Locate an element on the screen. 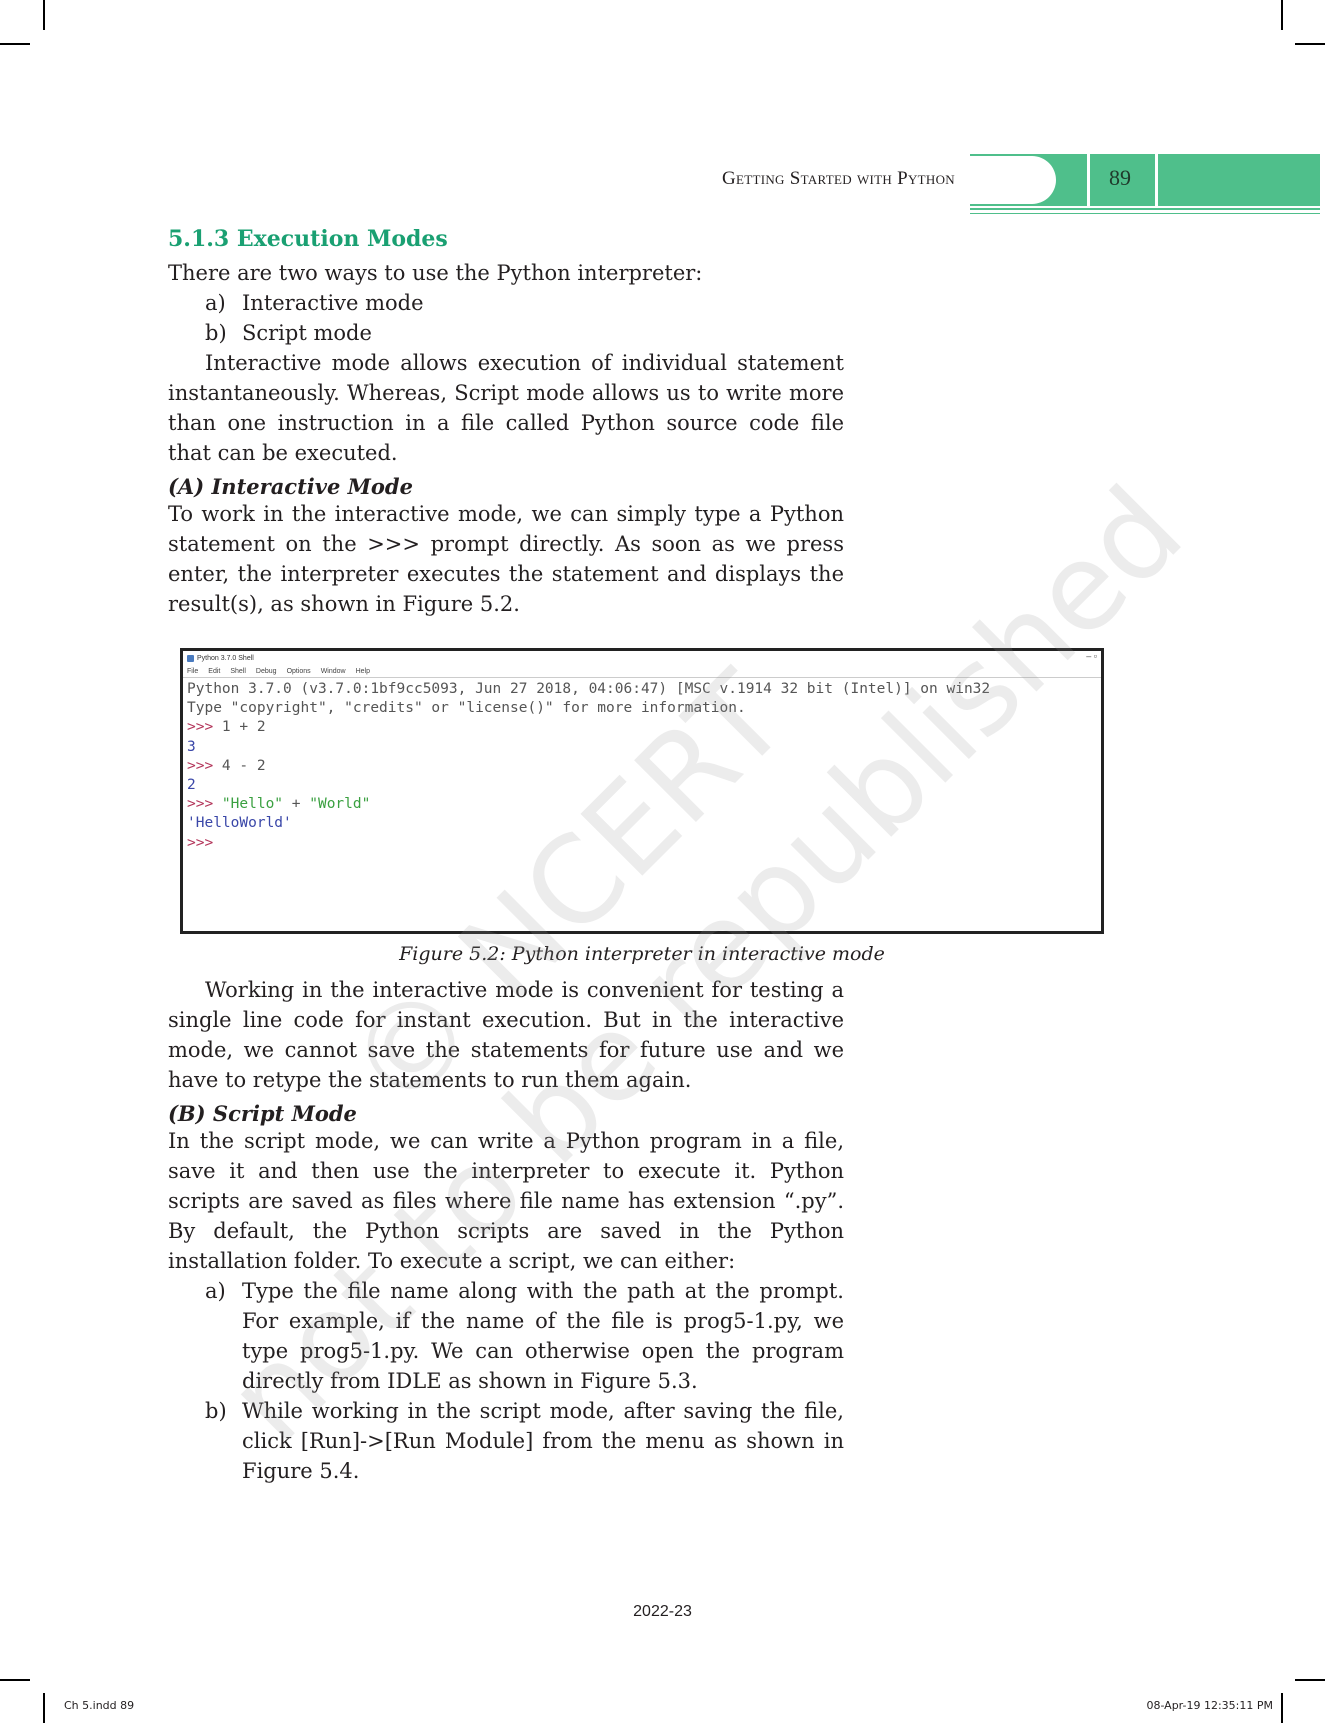 This screenshot has height=1723, width=1325. shell-input-line: >>> "Hello" + "World" is located at coordinates (642, 804).